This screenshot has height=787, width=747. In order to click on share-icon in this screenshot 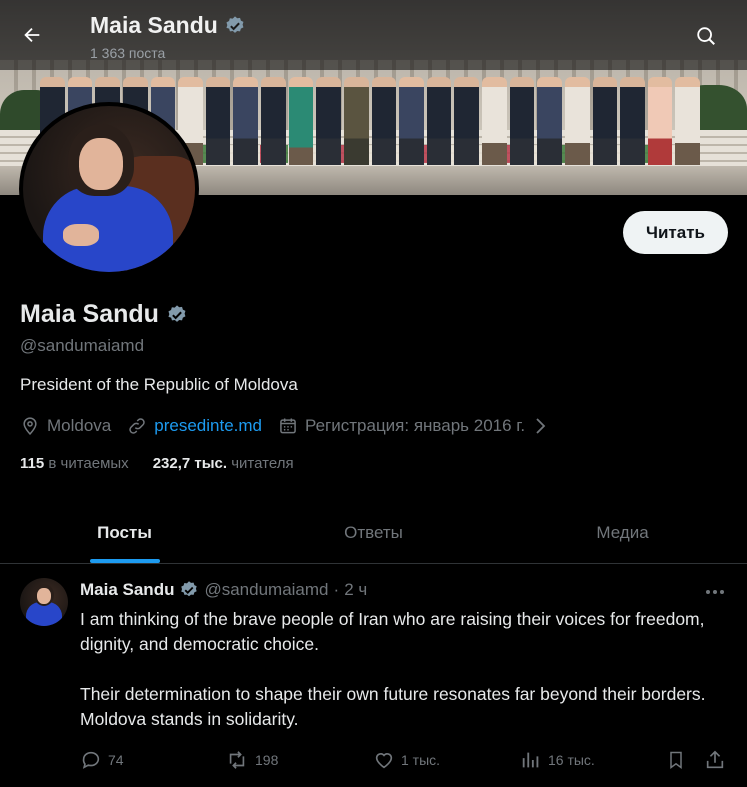, I will do `click(715, 760)`.